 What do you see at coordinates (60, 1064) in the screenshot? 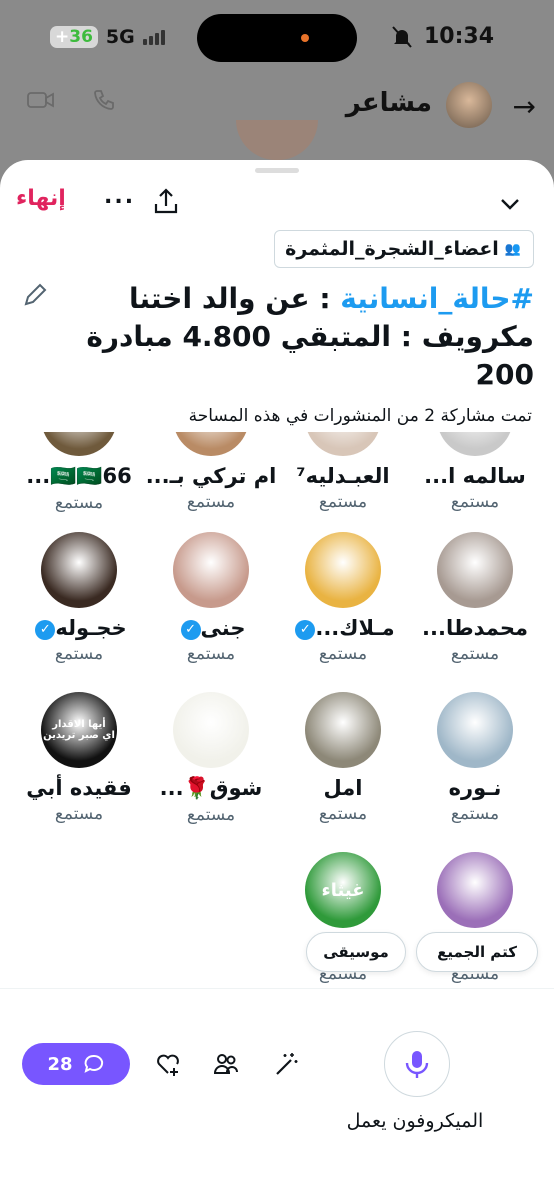
I see `message-count: 28` at bounding box center [60, 1064].